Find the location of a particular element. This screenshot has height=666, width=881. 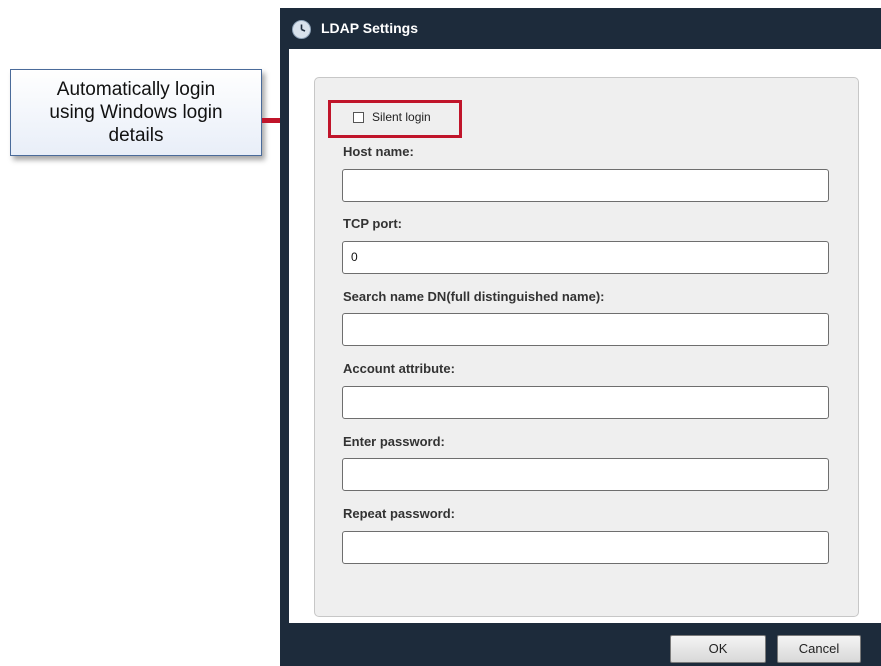

repeat-password-label: Repeat password: is located at coordinates (399, 513).